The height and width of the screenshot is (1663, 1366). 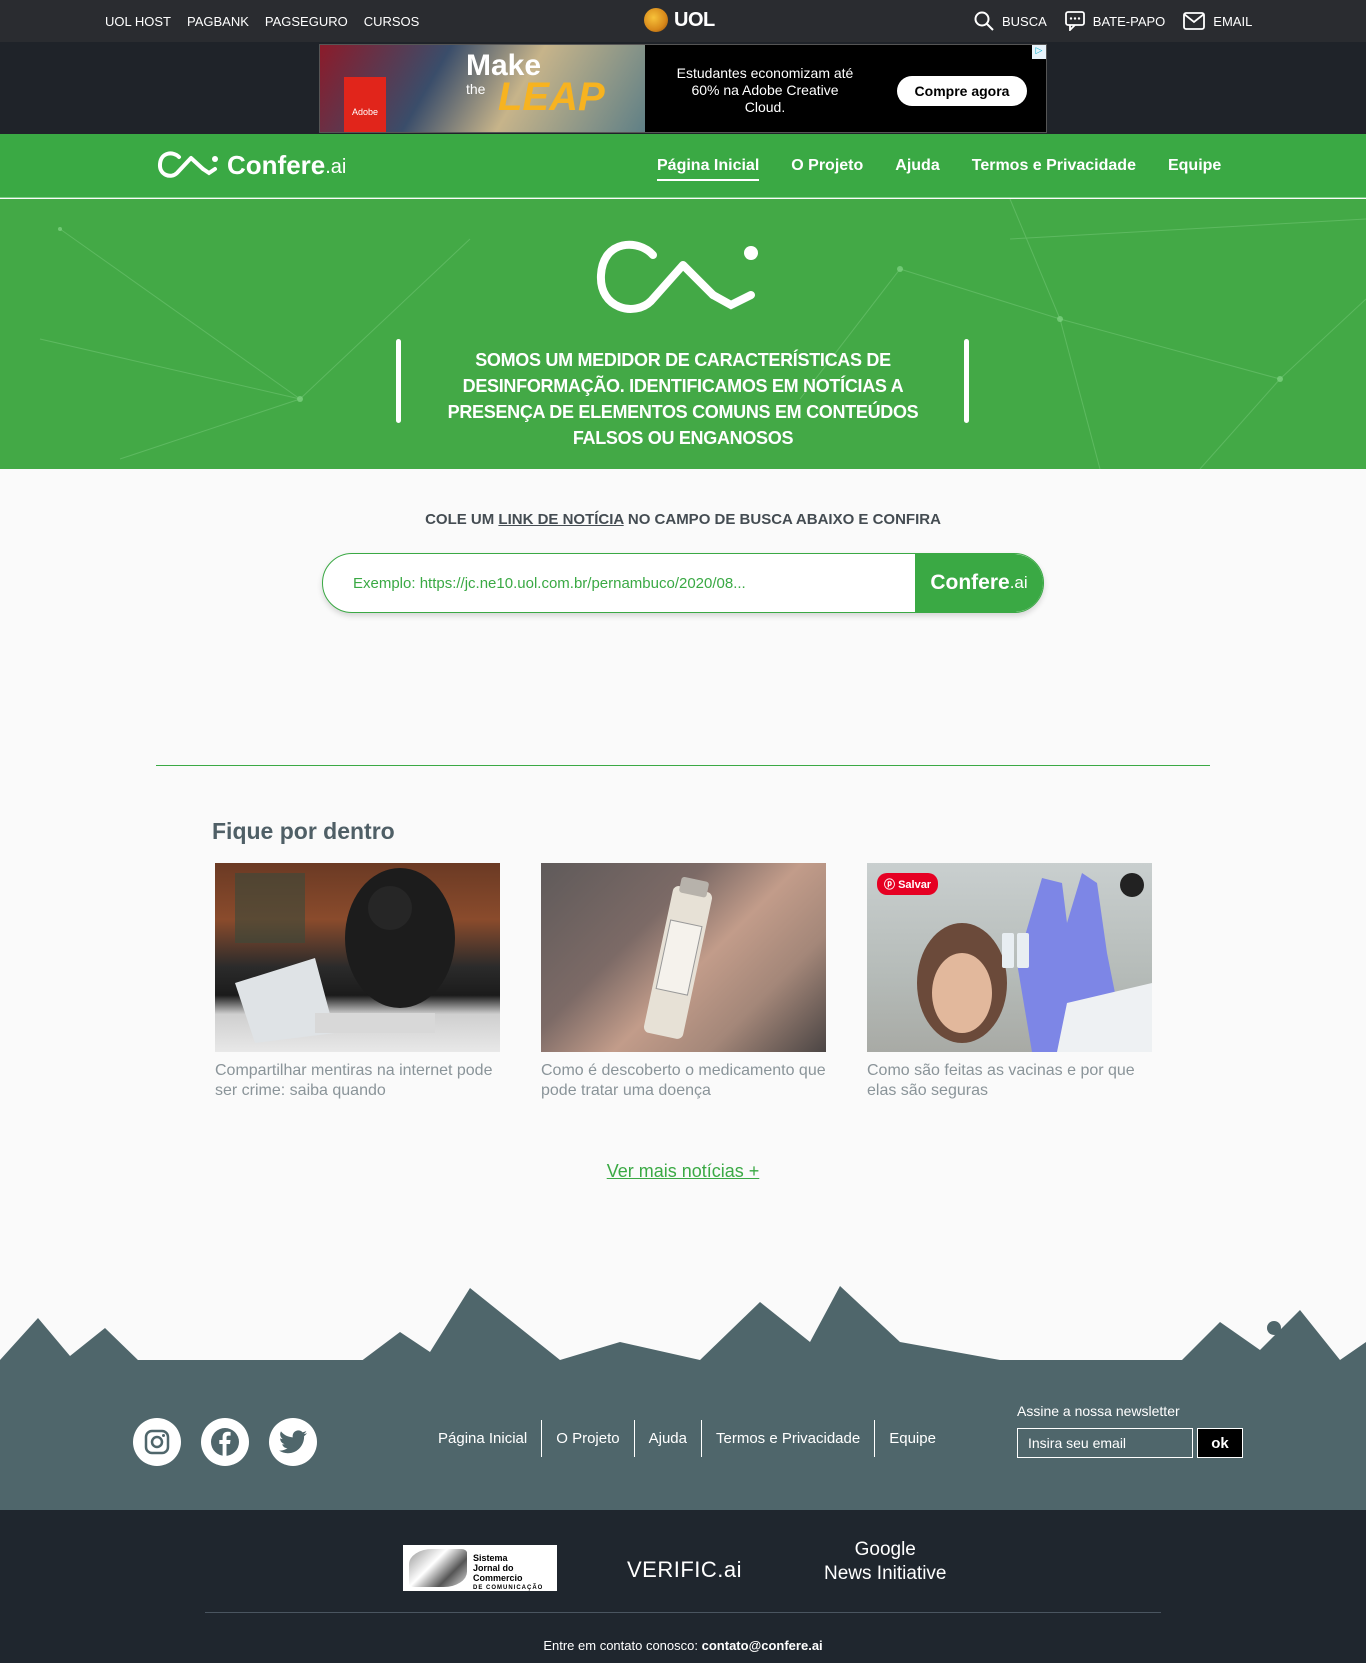 I want to click on jc-line3: DE COMUNICAÇÃO, so click(x=508, y=1588).